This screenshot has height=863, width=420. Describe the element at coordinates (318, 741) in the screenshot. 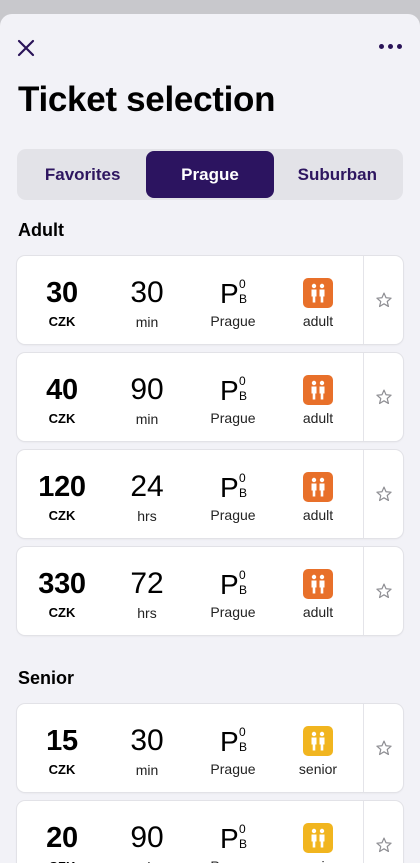

I see `senior-persons-icon` at that location.